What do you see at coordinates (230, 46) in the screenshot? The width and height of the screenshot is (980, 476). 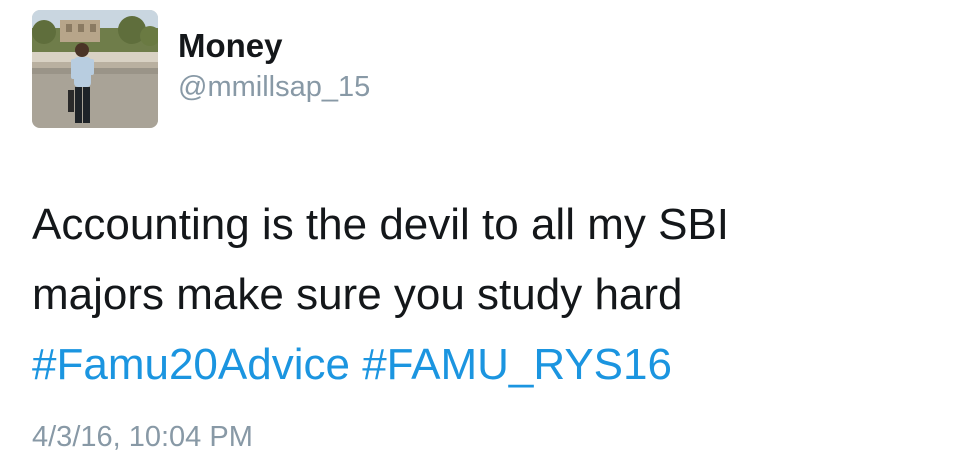 I see `display-name: Money` at bounding box center [230, 46].